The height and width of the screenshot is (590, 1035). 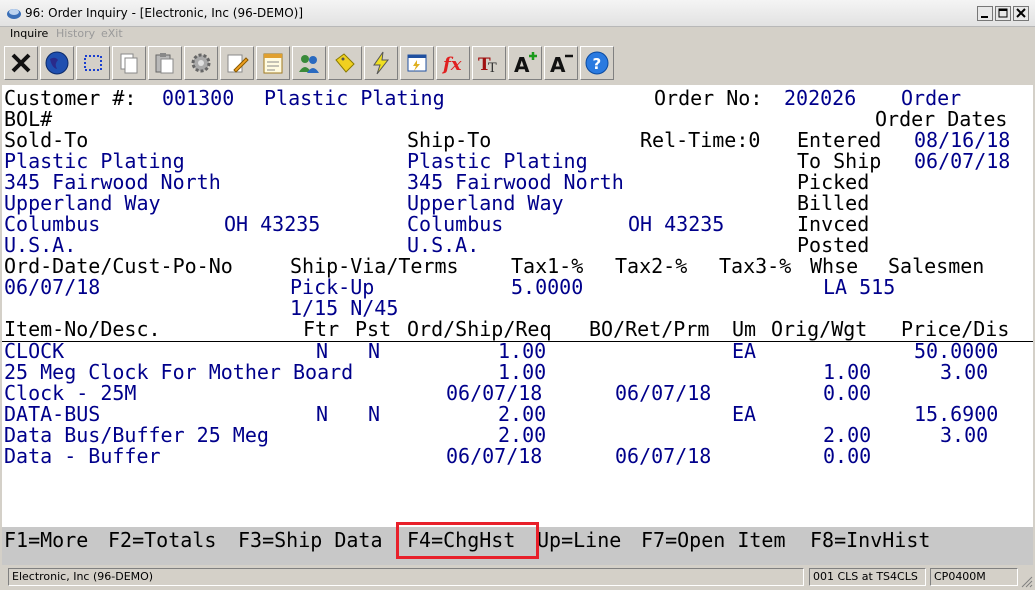 What do you see at coordinates (162, 540) in the screenshot?
I see `f2-totals-key: F2=Totals` at bounding box center [162, 540].